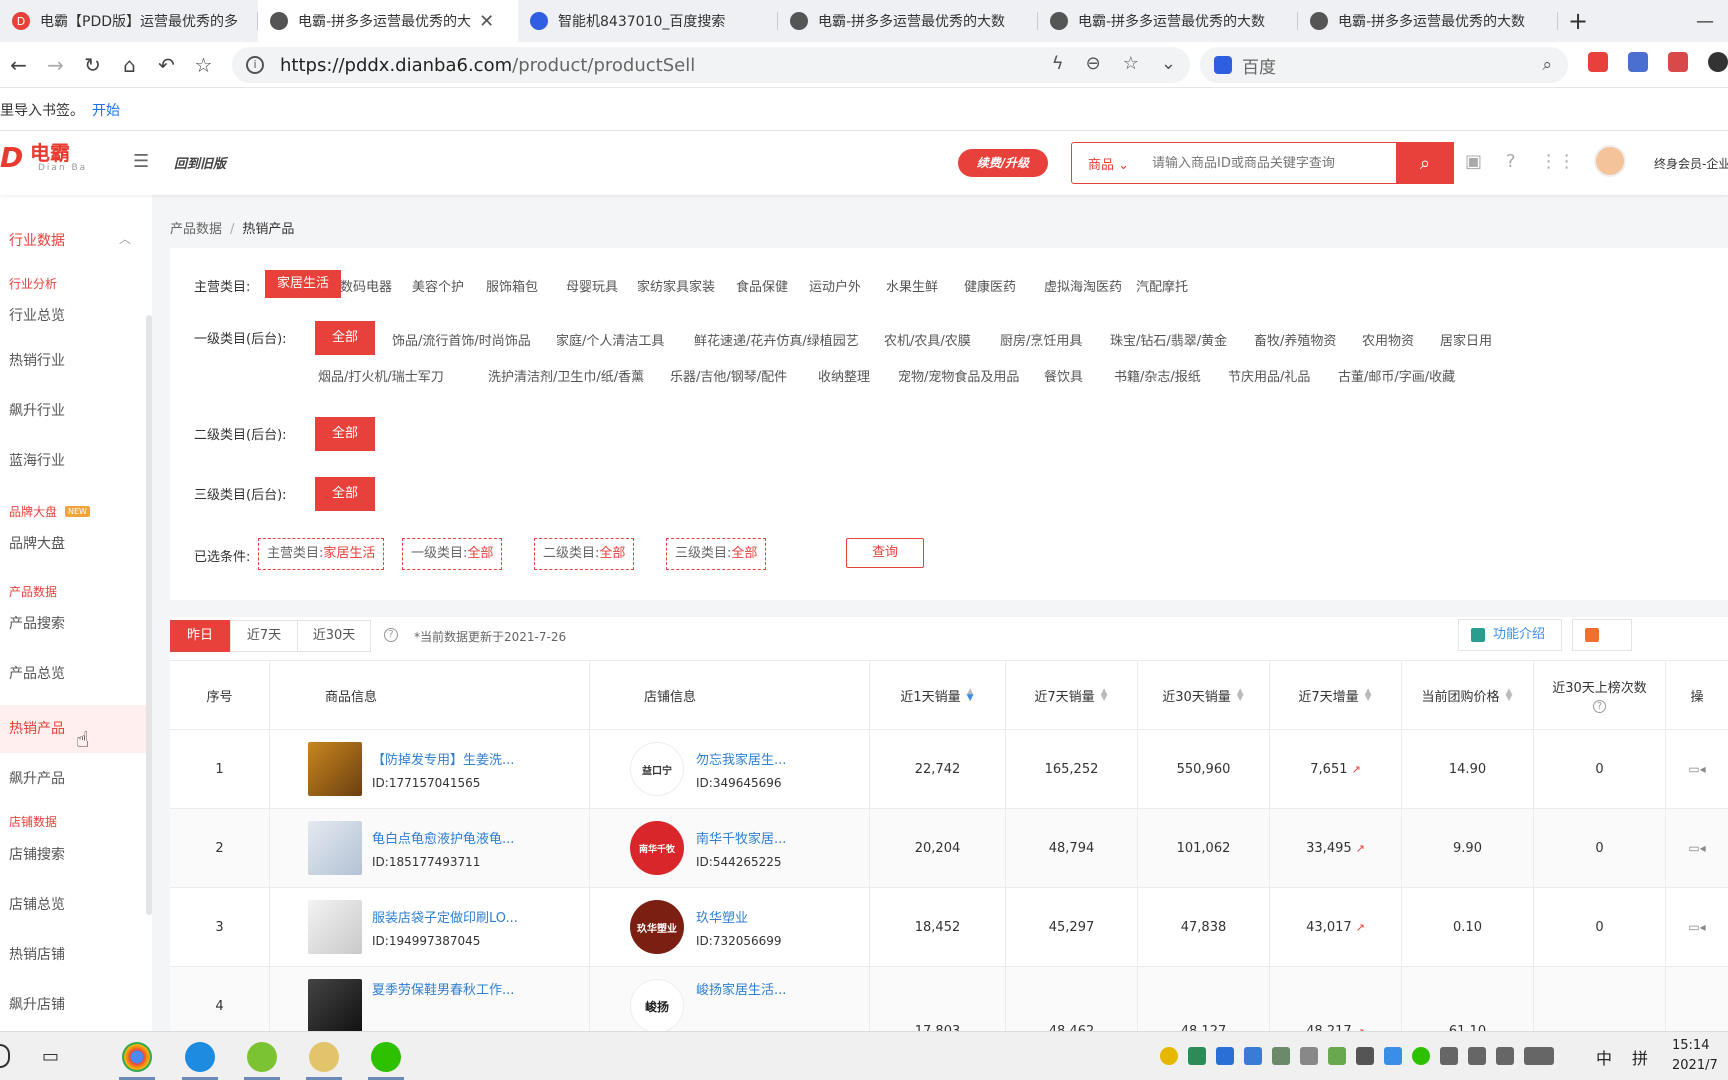 The image size is (1728, 1080). What do you see at coordinates (391, 635) in the screenshot?
I see `question-icon: ?` at bounding box center [391, 635].